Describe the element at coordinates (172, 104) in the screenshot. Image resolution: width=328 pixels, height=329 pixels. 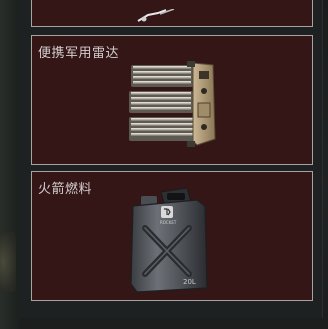
I see `portable-radar-icon` at that location.